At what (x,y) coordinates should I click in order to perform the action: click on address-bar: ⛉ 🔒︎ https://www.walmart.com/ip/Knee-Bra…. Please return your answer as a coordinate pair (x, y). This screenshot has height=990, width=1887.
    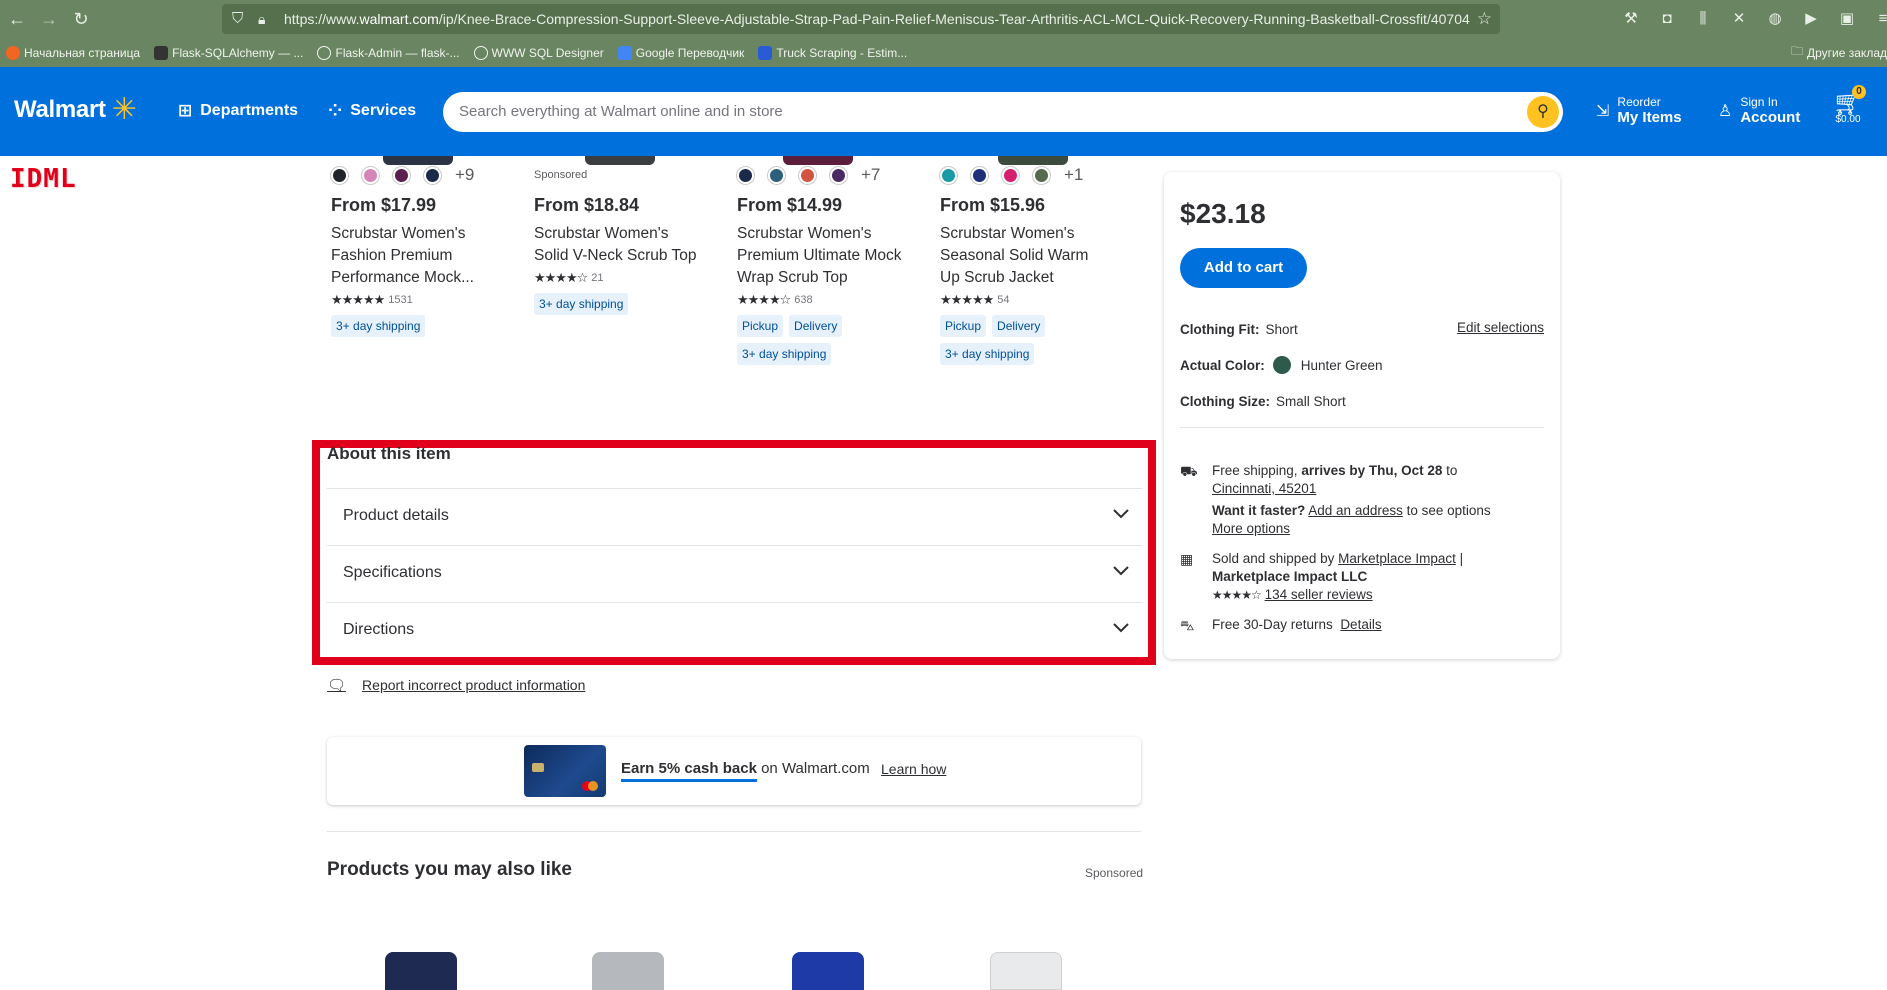
    Looking at the image, I should click on (861, 19).